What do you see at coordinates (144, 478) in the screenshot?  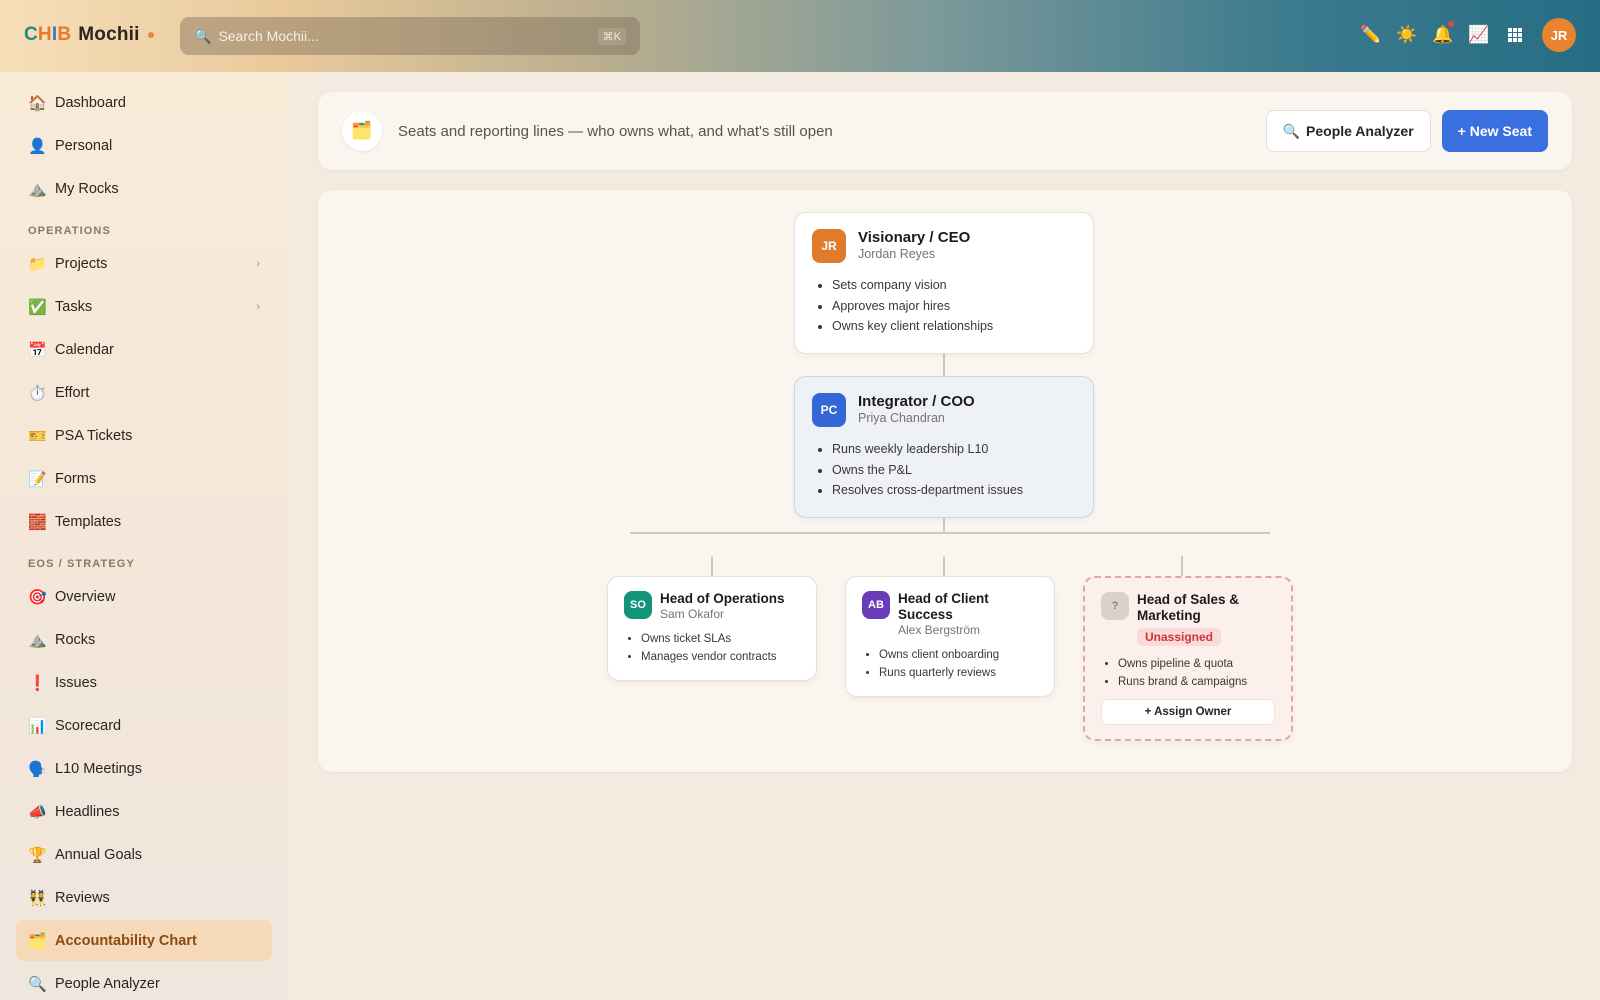 I see `sidebar-item-forms: 📝 Forms` at bounding box center [144, 478].